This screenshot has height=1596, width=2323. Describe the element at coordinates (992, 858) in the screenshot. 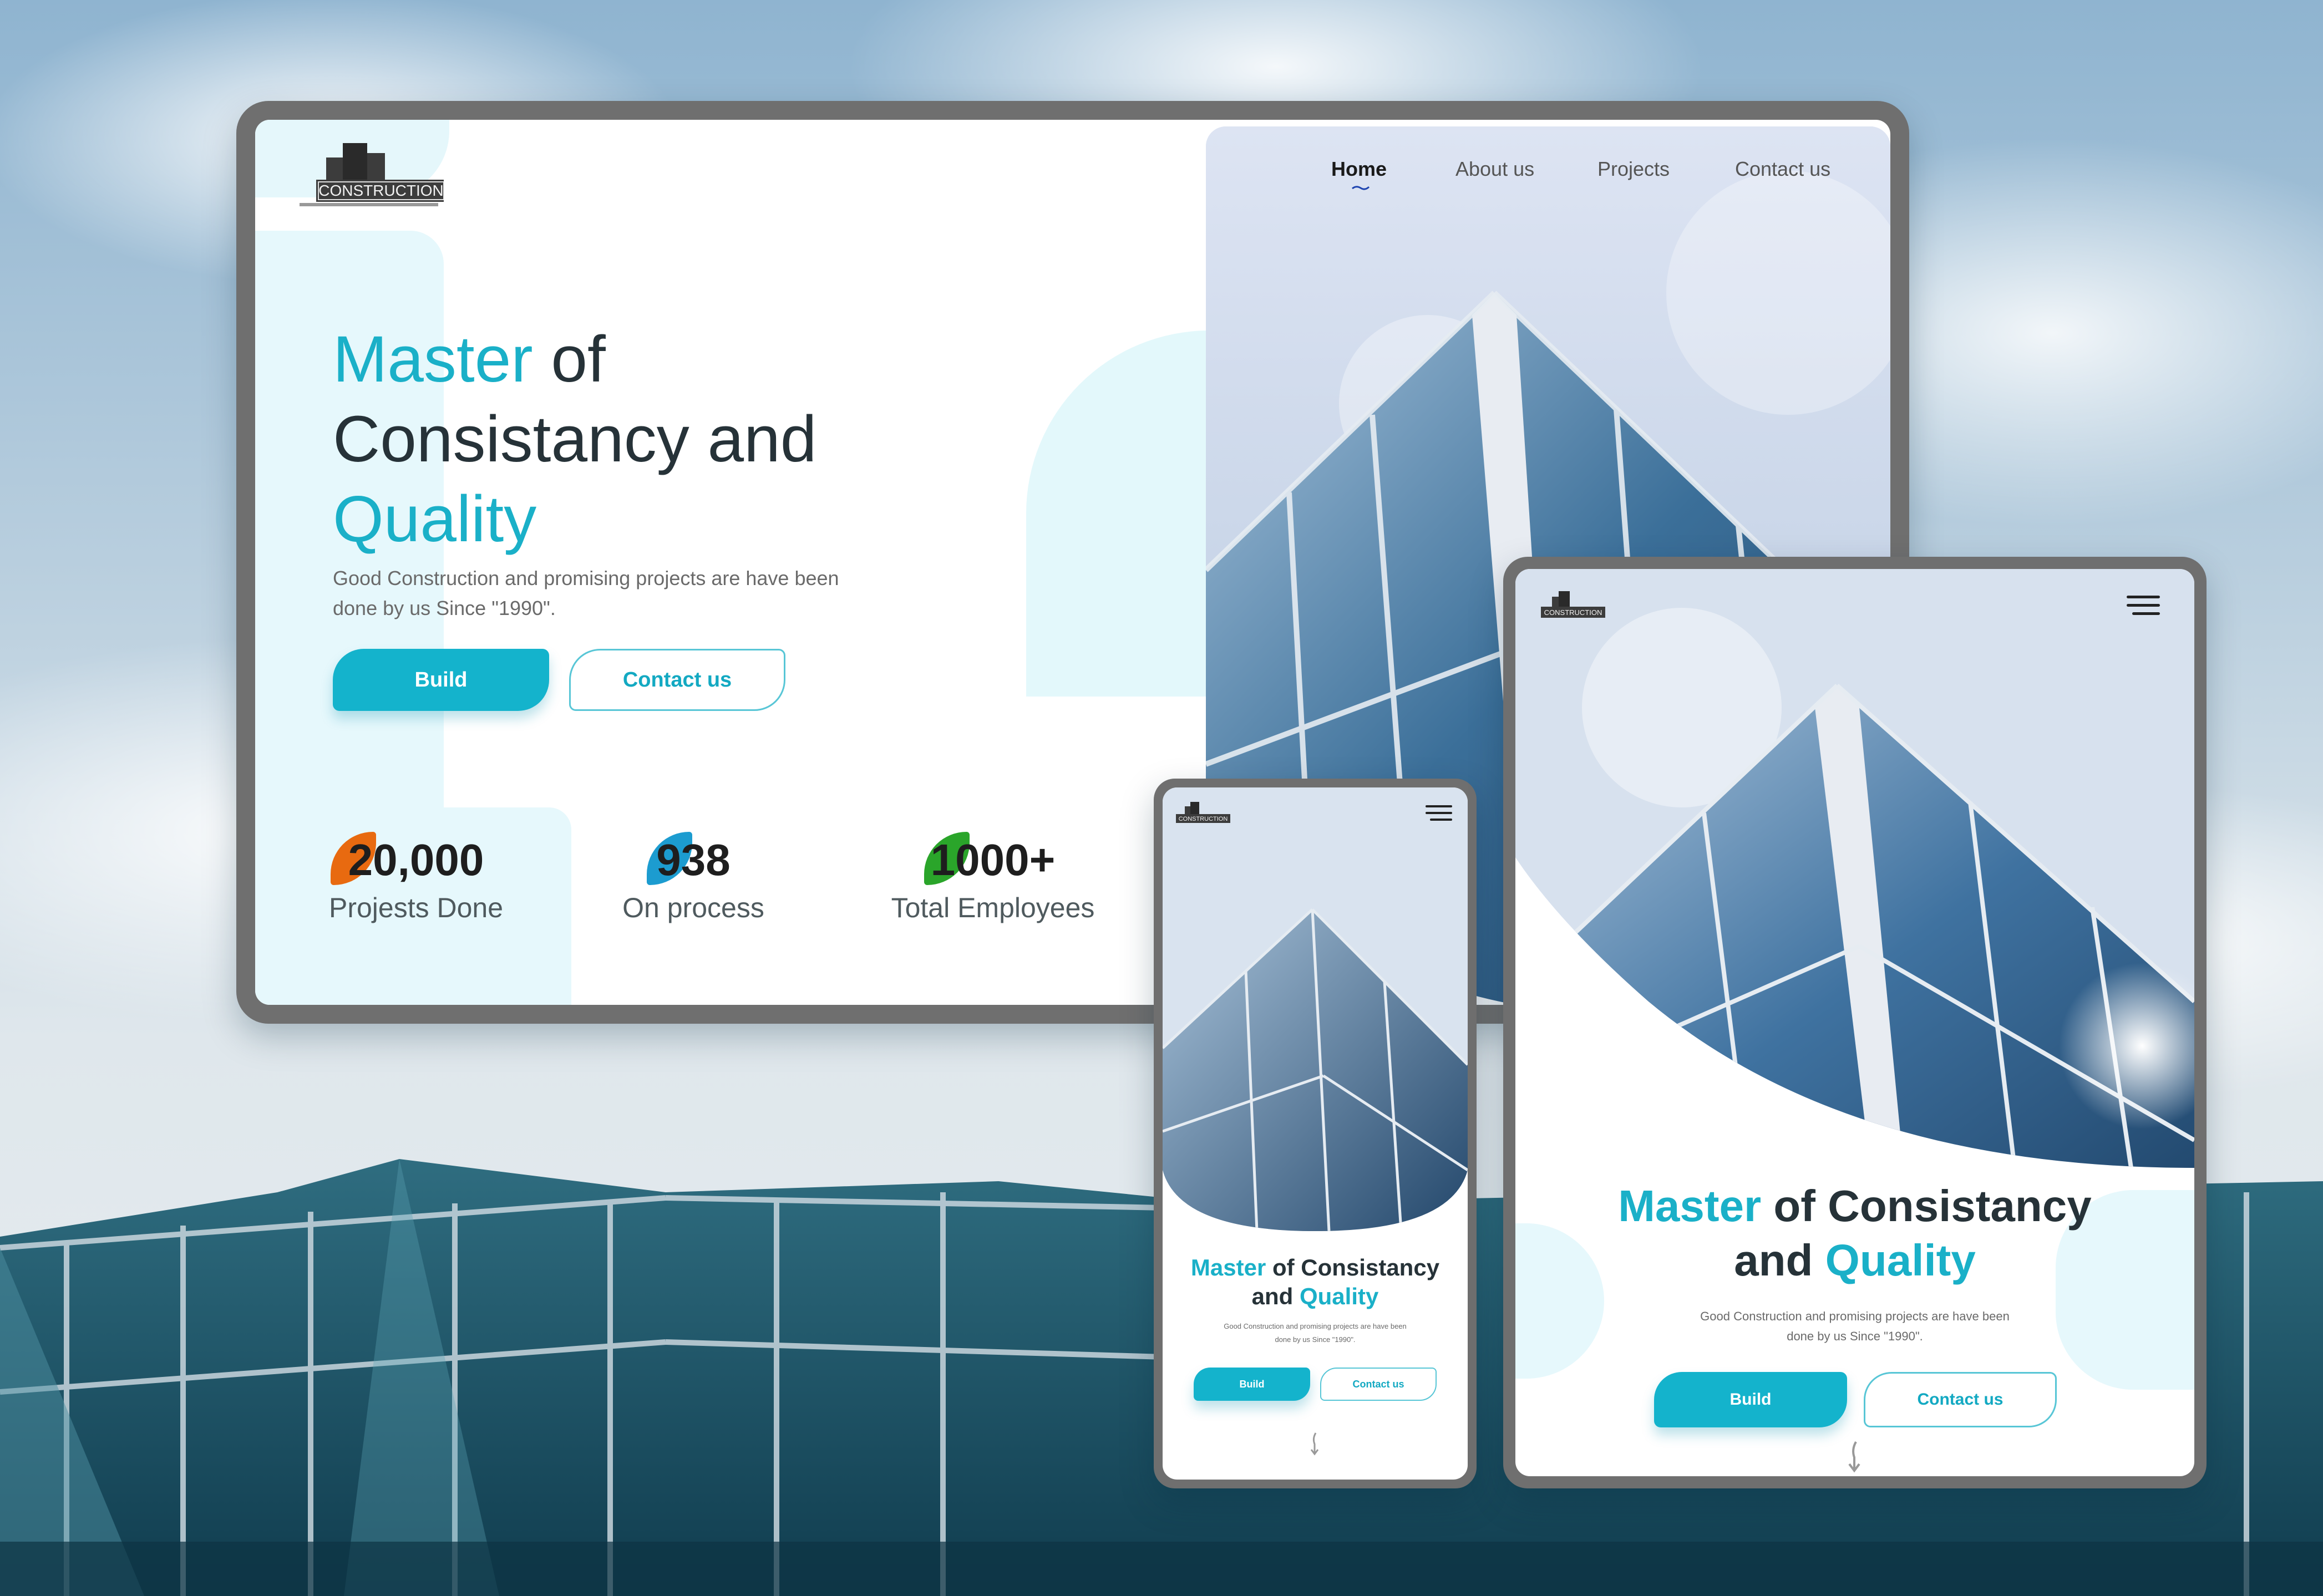

I see `stat-value: 1000+` at that location.